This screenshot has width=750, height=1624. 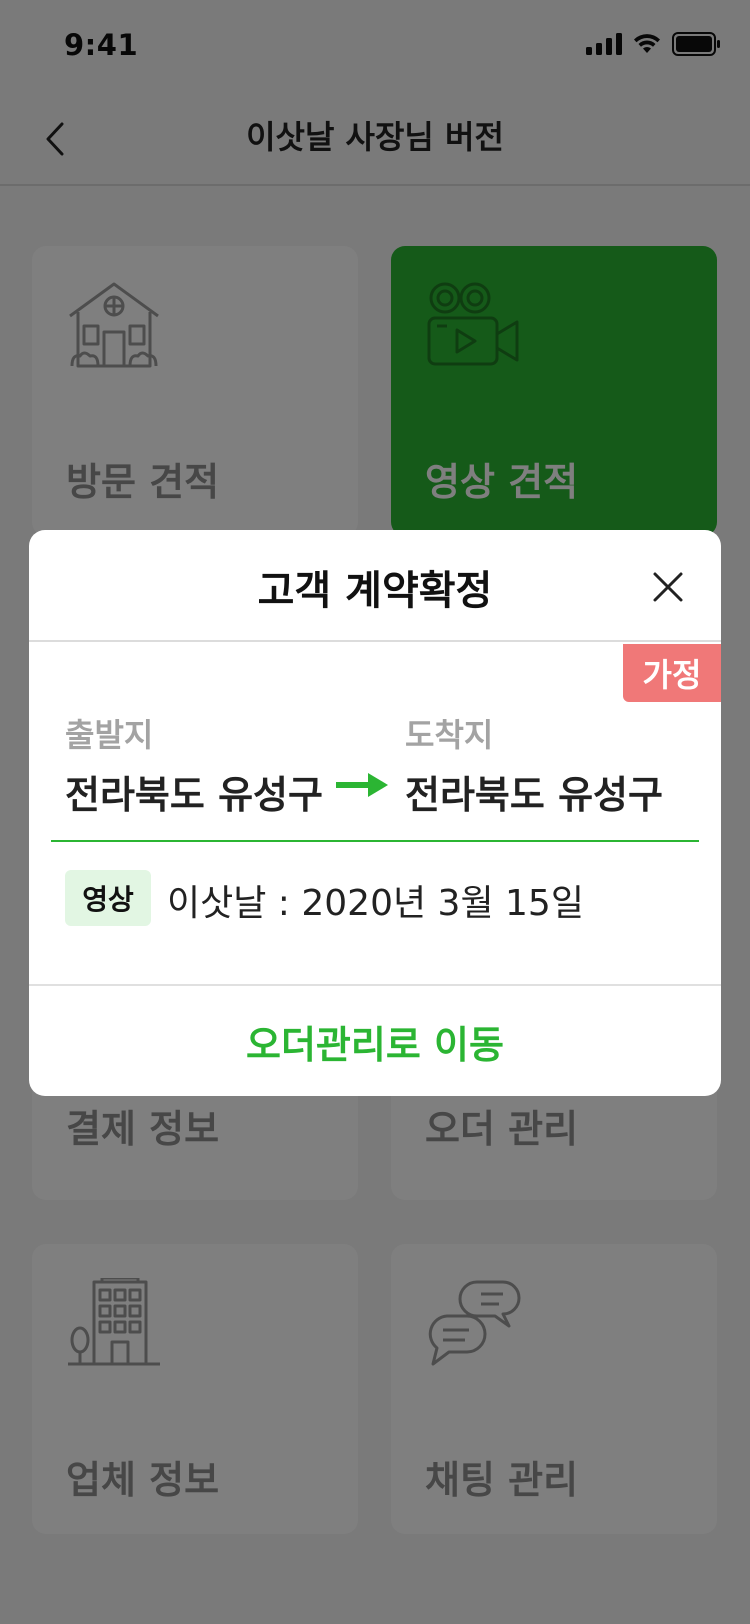 I want to click on modal-title: 고객 계약확정, so click(x=375, y=591).